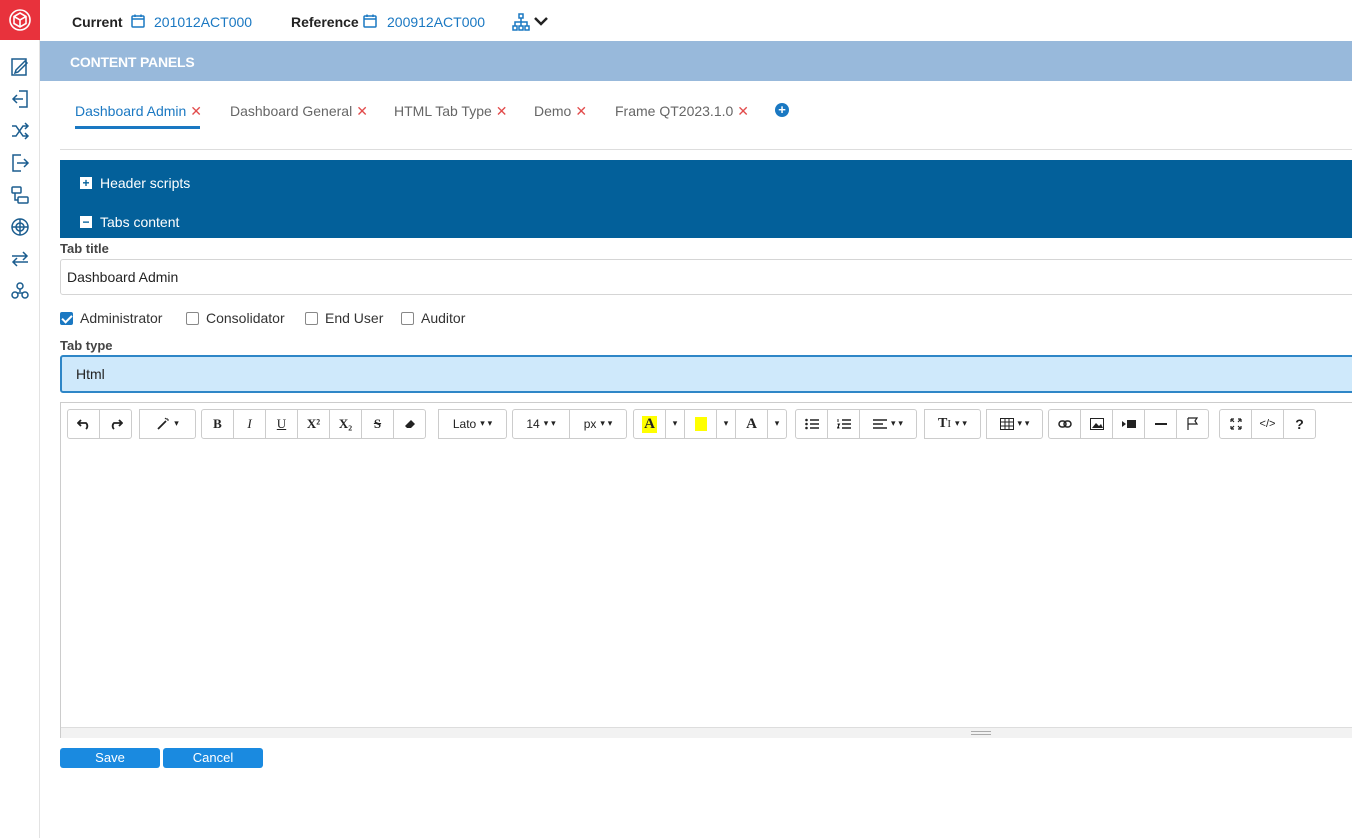  Describe the element at coordinates (213, 758) in the screenshot. I see `cancel-button: Cancel` at that location.